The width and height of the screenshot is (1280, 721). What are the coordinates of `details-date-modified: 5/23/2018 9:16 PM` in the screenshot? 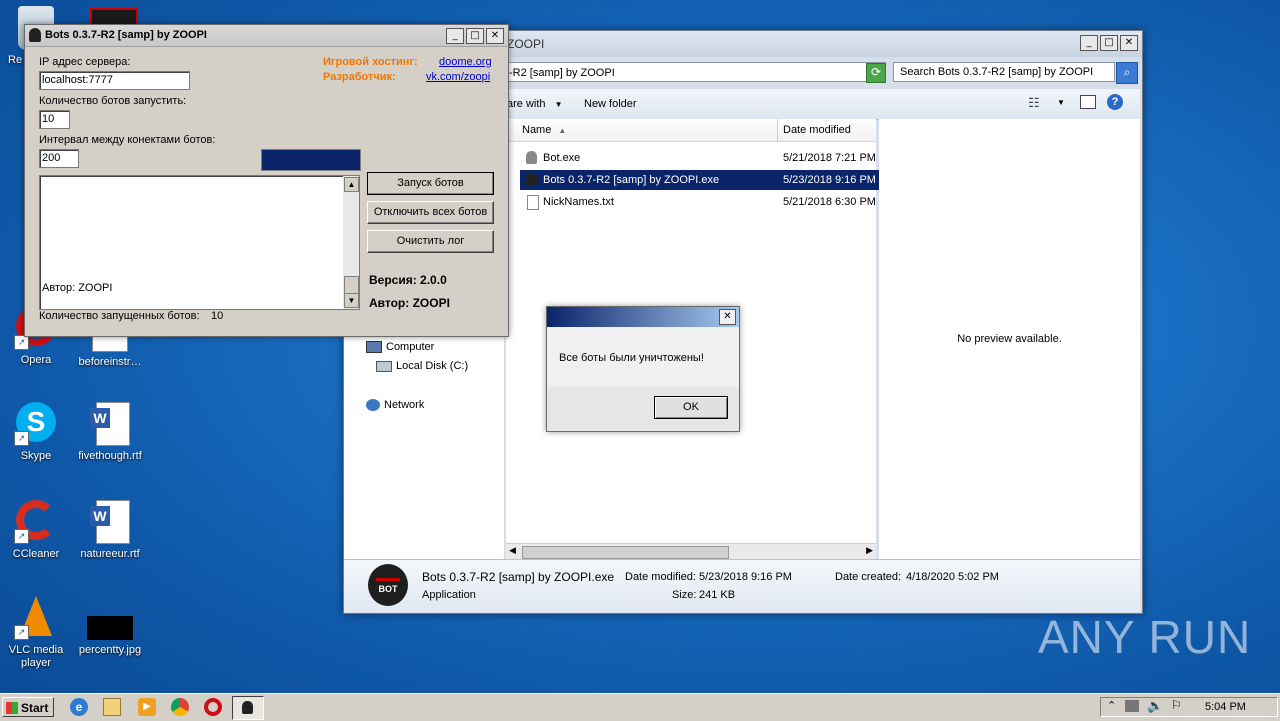 It's located at (745, 577).